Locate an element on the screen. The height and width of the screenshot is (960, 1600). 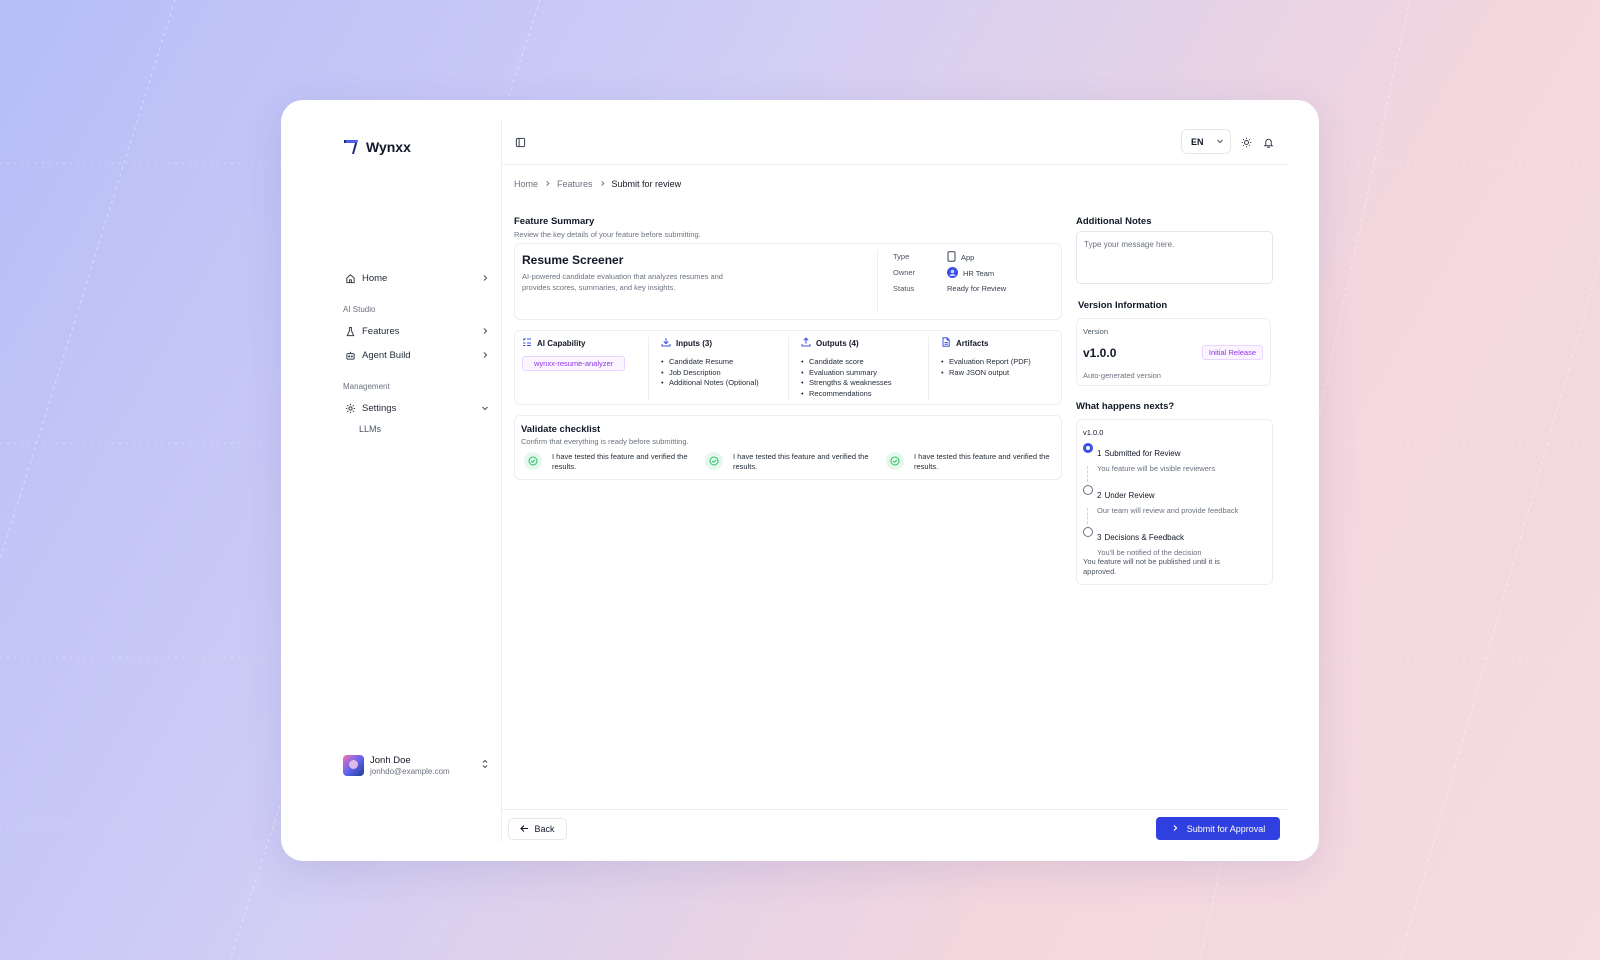
summary-divider is located at coordinates (877, 282).